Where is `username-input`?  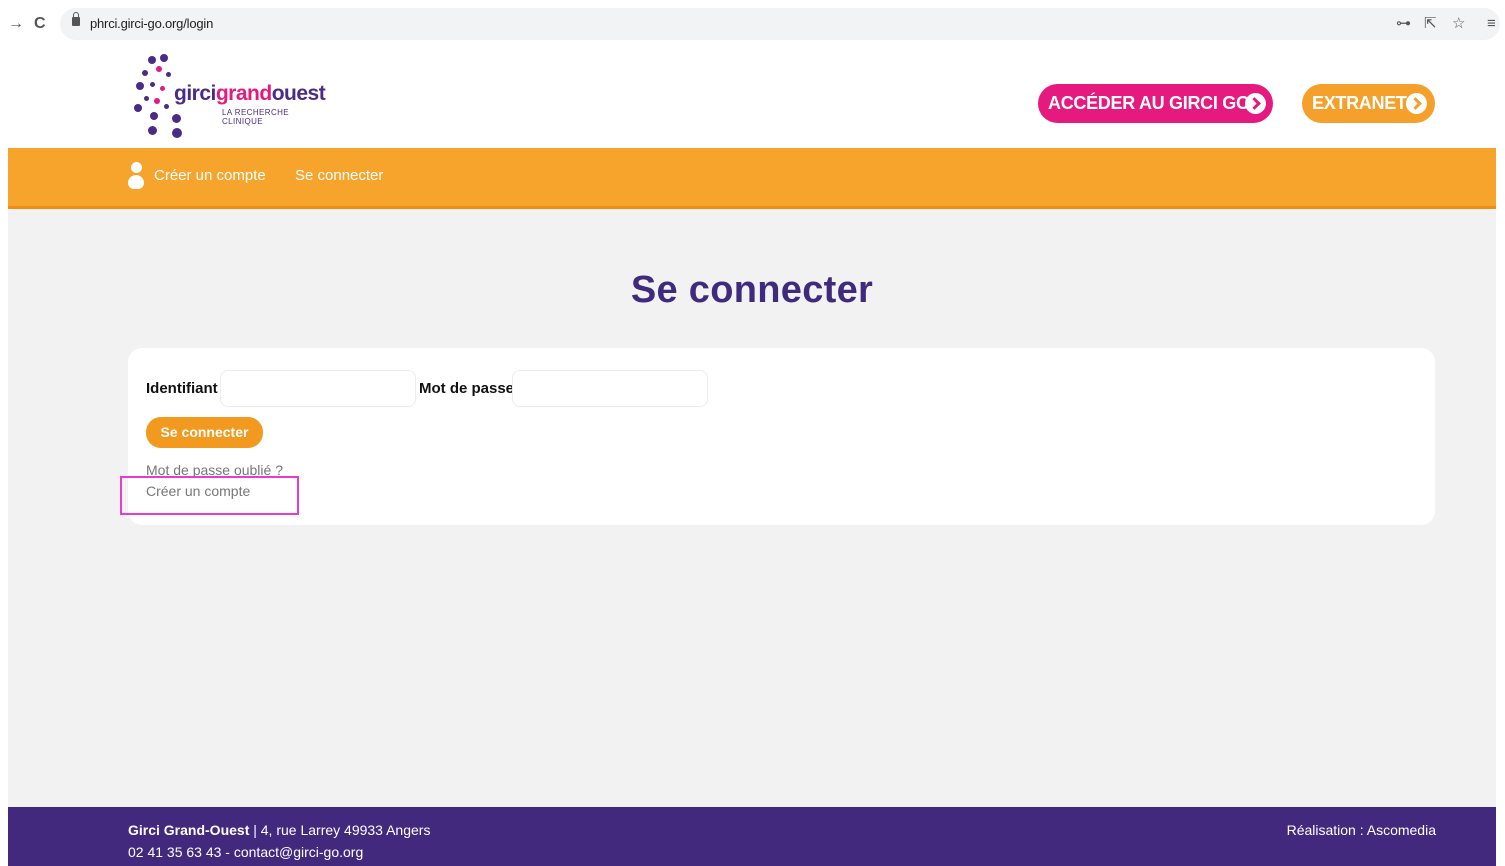
username-input is located at coordinates (318, 388).